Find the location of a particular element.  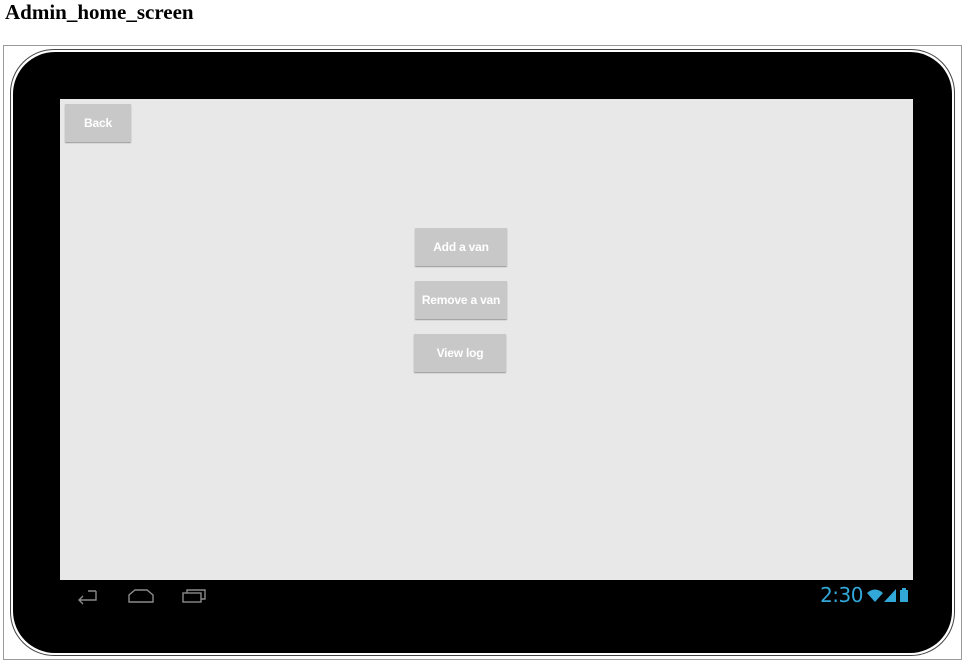

back-icon is located at coordinates (87, 598).